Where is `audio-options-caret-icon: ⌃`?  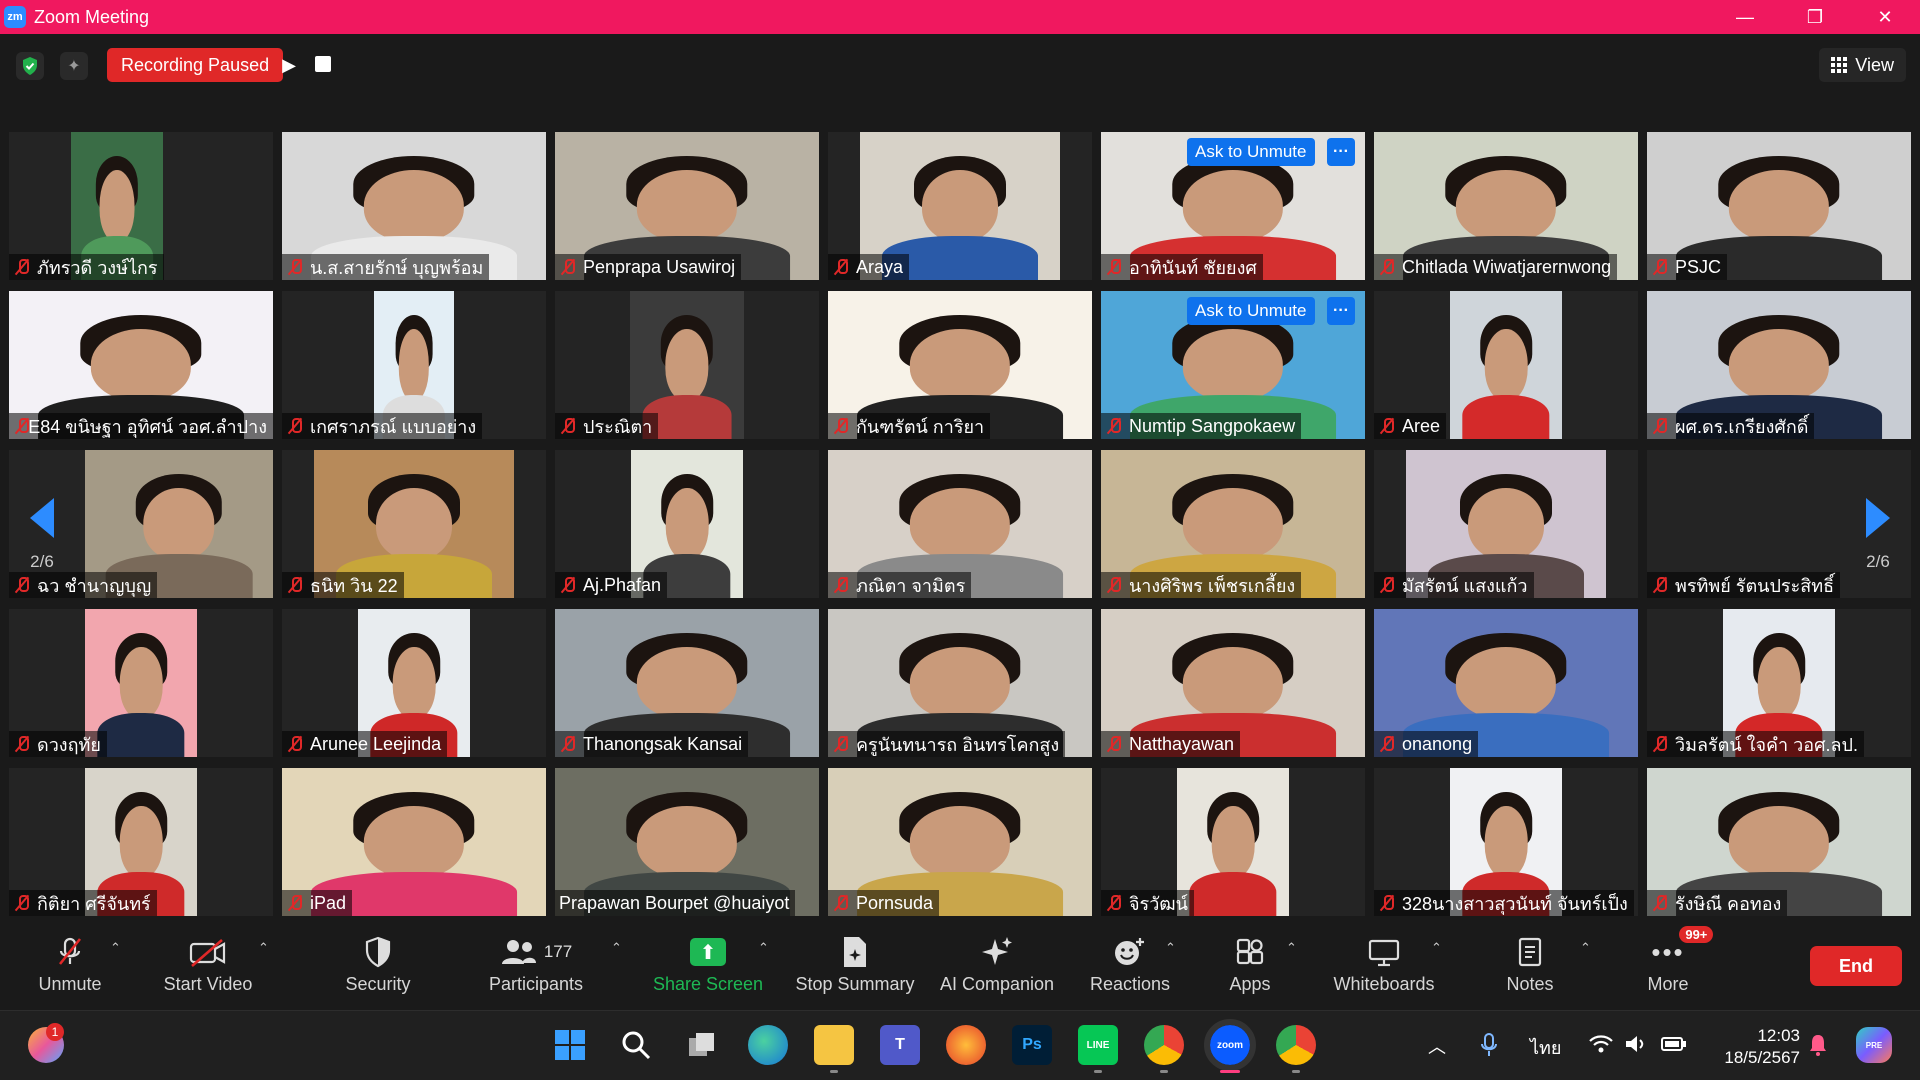 audio-options-caret-icon: ⌃ is located at coordinates (115, 948).